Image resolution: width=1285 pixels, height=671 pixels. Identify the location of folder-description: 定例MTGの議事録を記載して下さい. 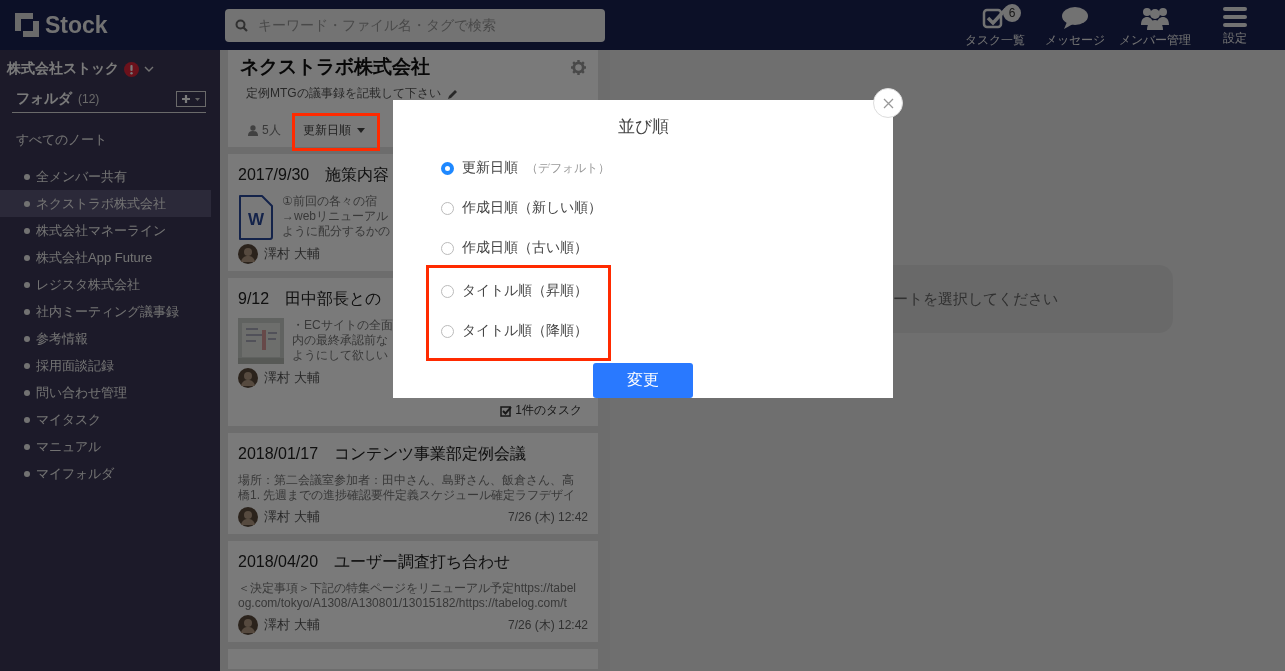
(343, 93).